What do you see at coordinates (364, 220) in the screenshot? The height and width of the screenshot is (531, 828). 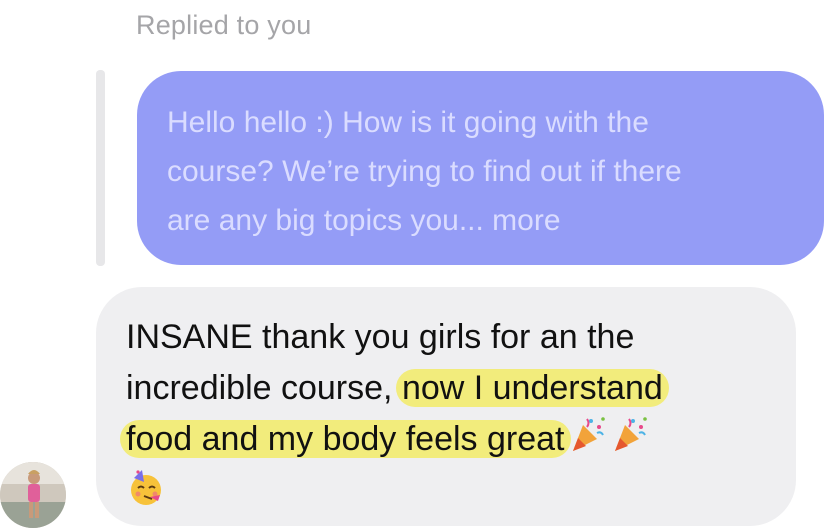 I see `quoted-message-line: are any big topics you... more` at bounding box center [364, 220].